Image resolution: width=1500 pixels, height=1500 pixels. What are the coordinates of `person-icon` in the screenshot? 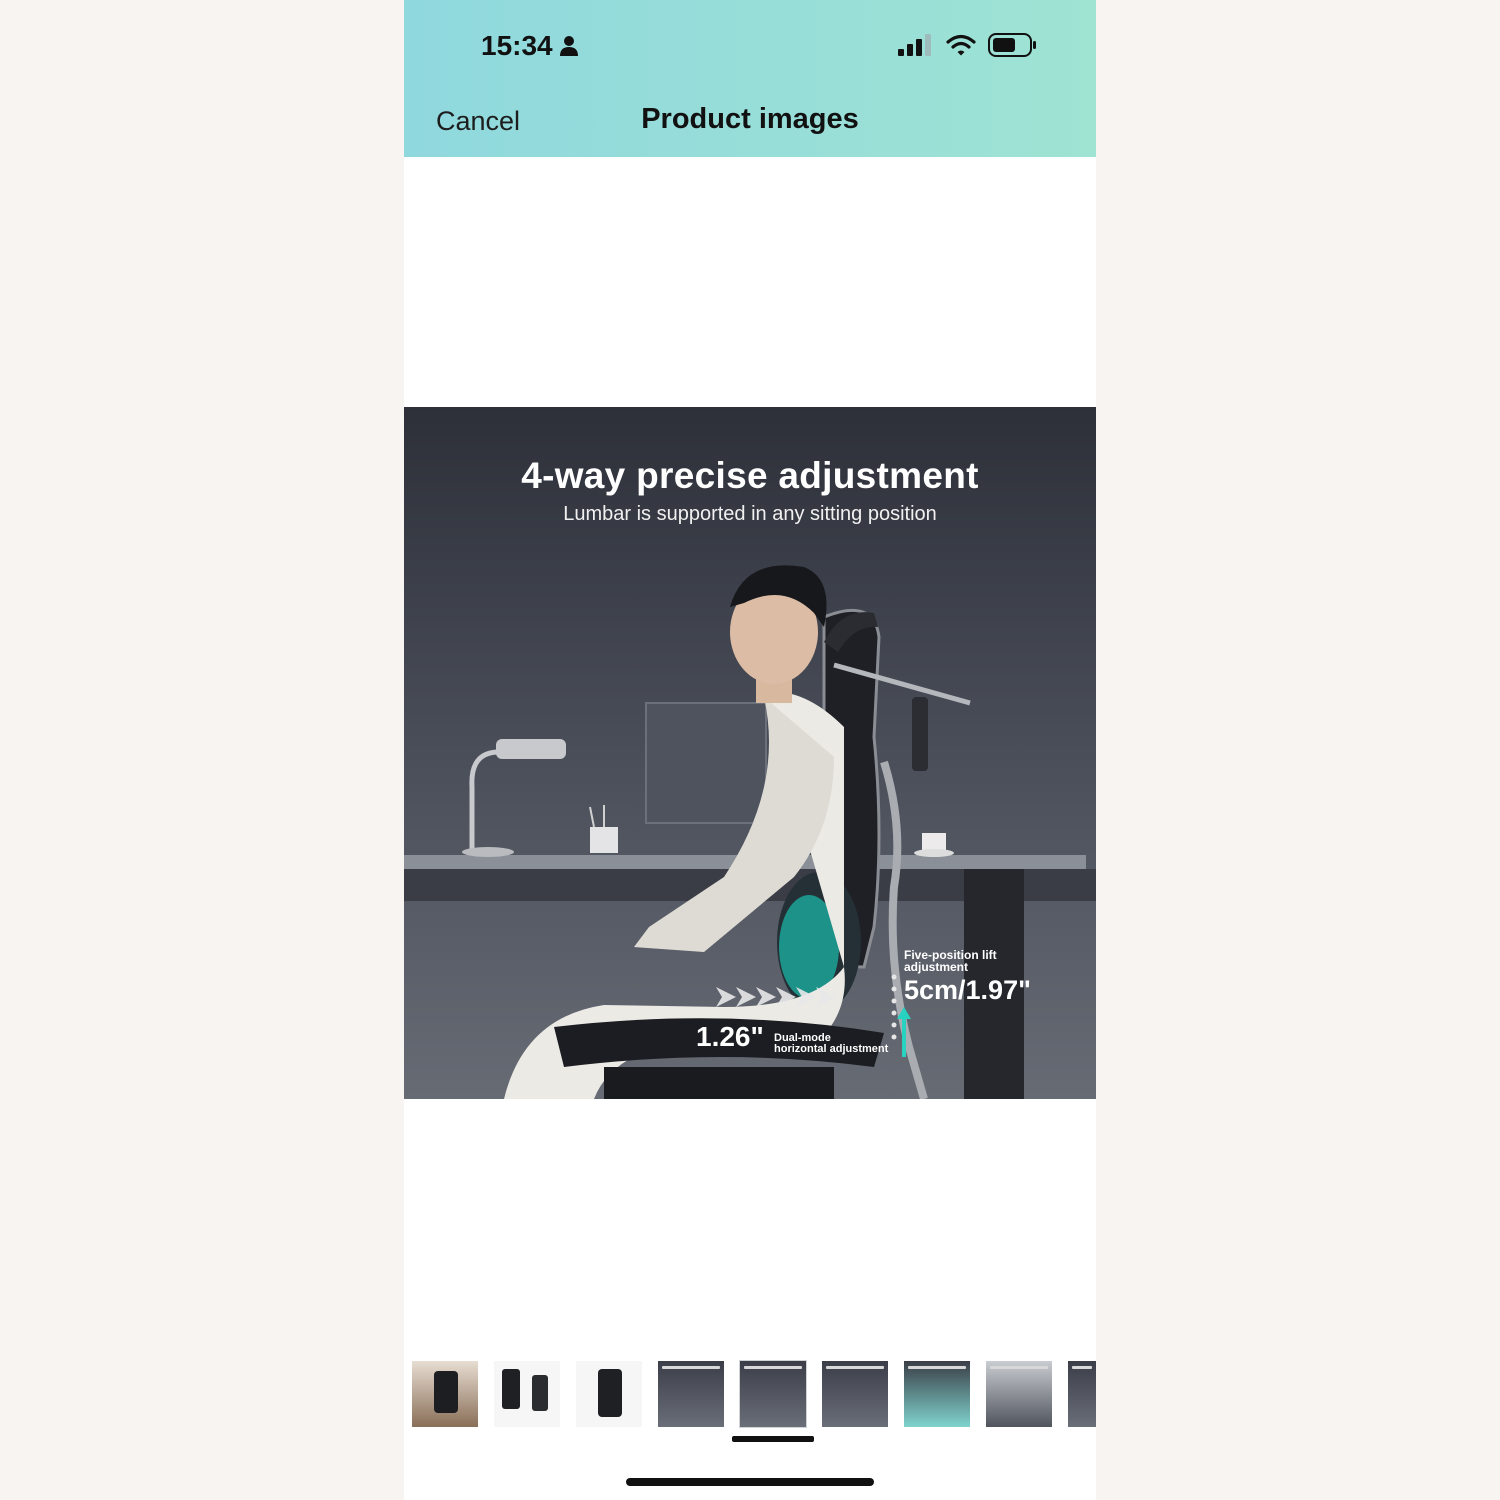 It's located at (568, 46).